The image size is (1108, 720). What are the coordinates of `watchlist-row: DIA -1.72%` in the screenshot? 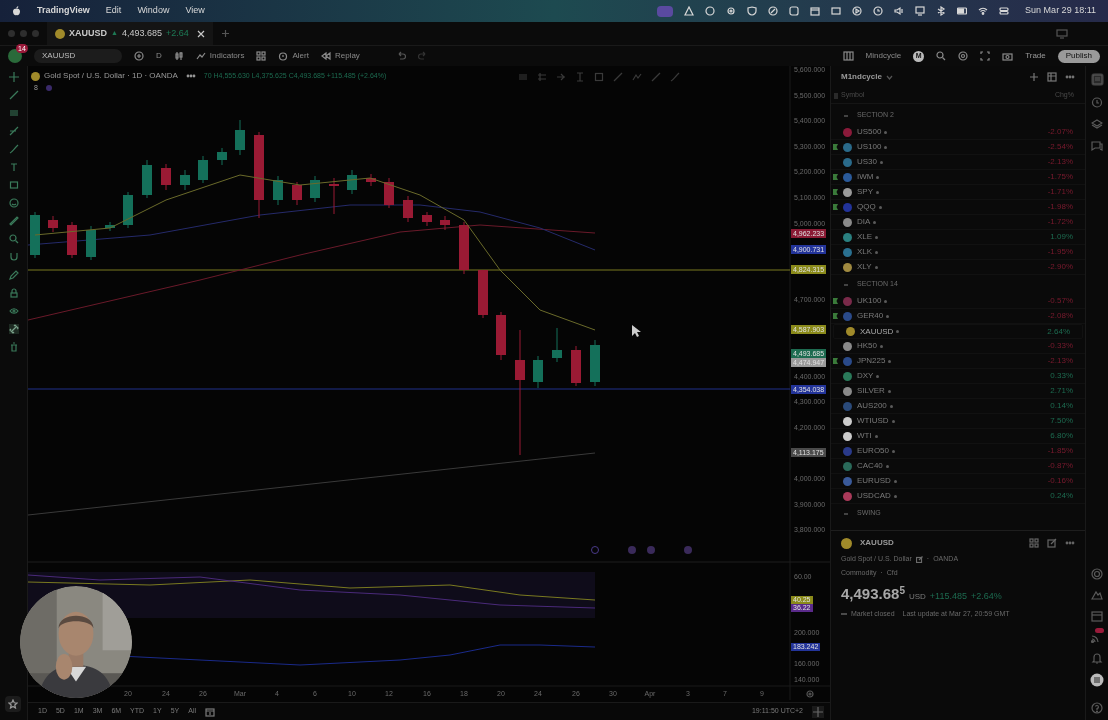 It's located at (958, 222).